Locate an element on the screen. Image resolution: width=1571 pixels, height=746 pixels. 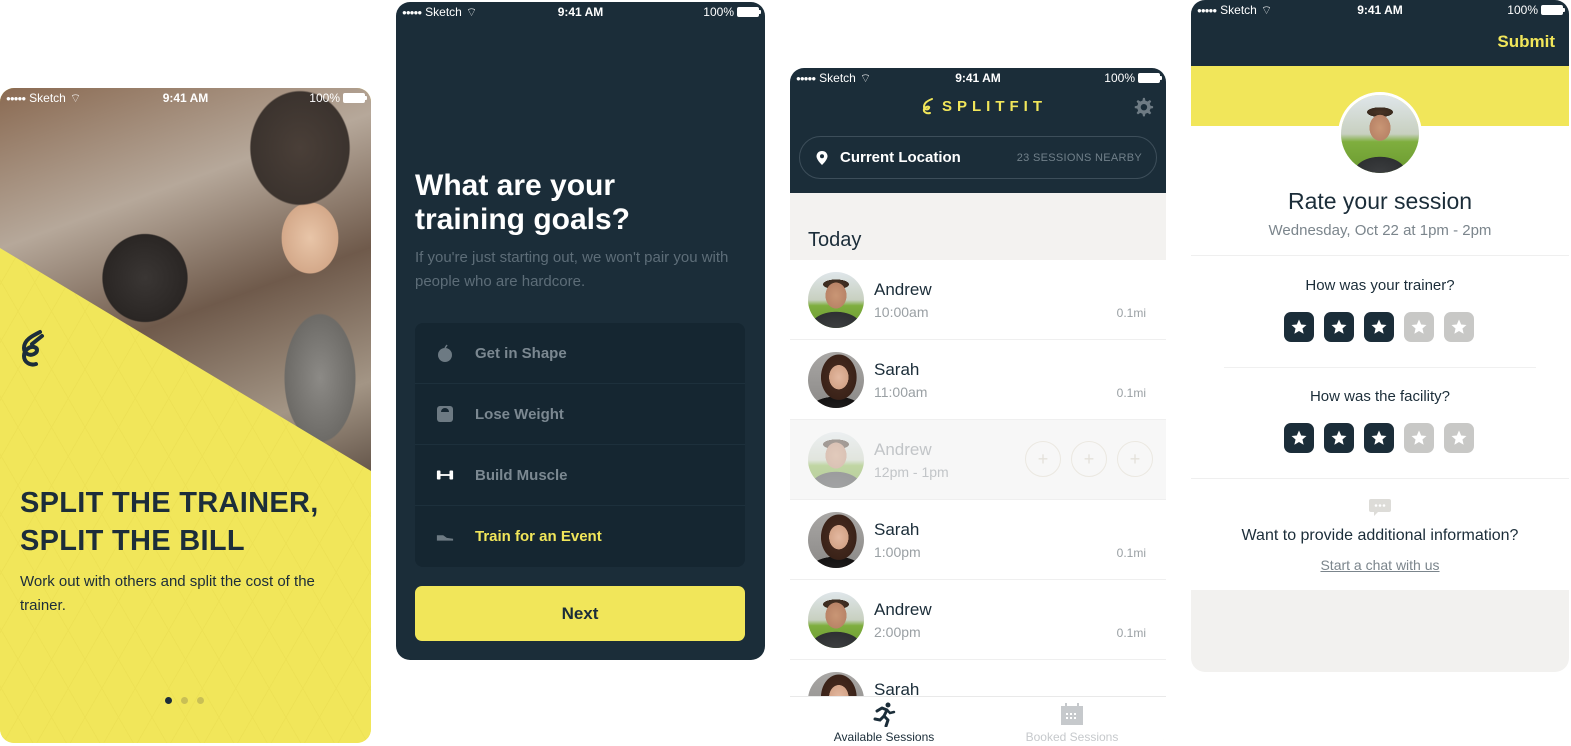
goal-option-train-for-event: Train for an Event is located at coordinates (580, 536).